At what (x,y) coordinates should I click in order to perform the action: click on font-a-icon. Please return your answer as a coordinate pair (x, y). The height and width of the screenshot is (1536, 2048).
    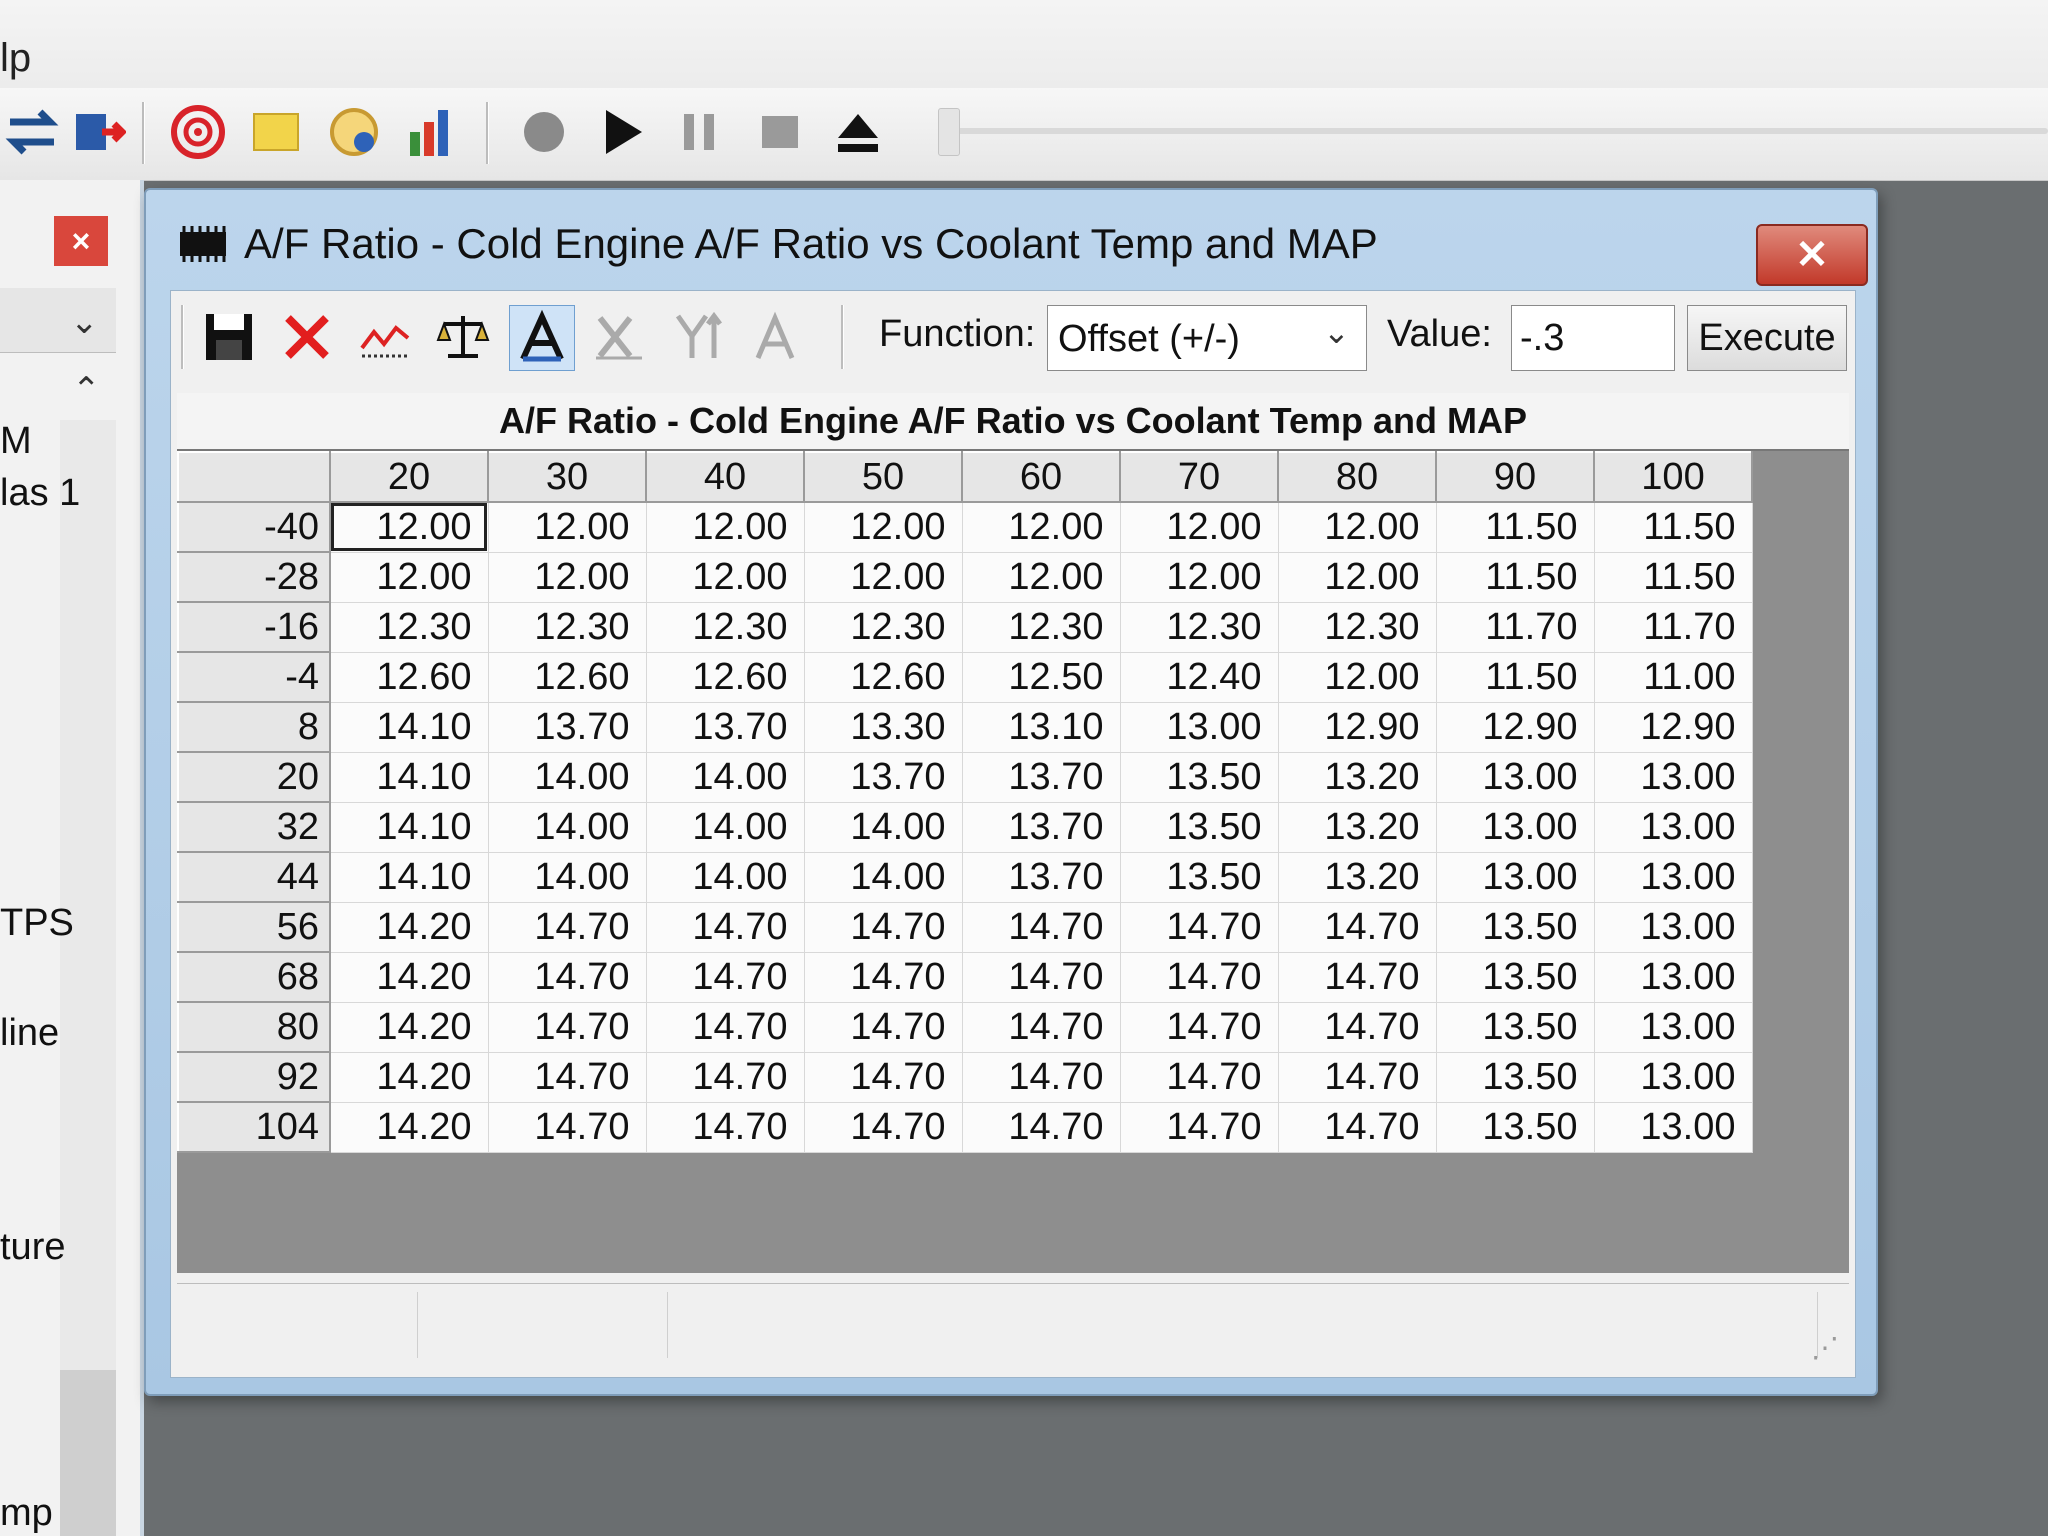
    Looking at the image, I should click on (775, 337).